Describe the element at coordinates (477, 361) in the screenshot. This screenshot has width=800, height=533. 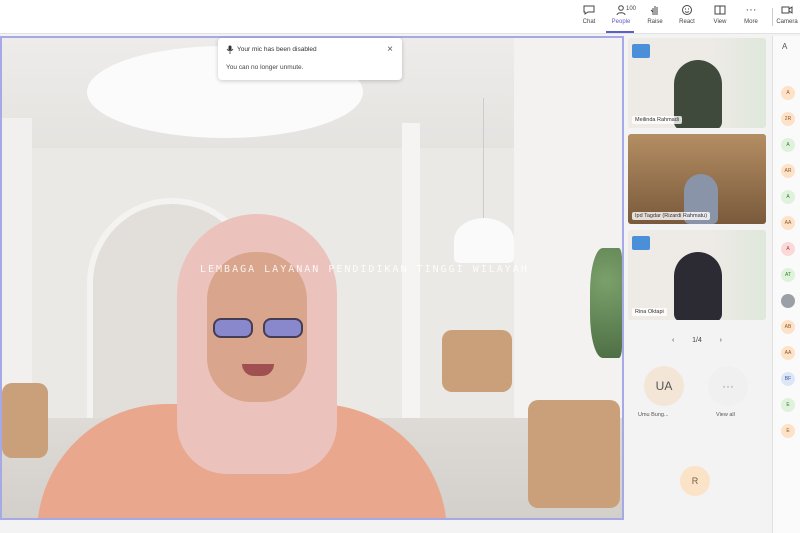
I see `armchair-back` at that location.